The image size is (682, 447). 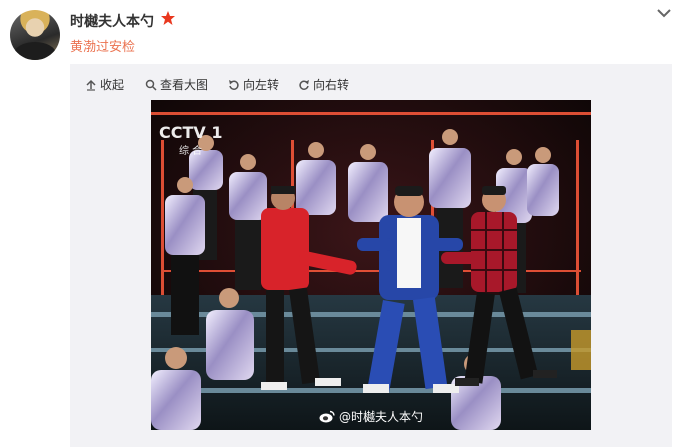 I want to click on view-large-button: 查看大图, so click(x=176, y=84).